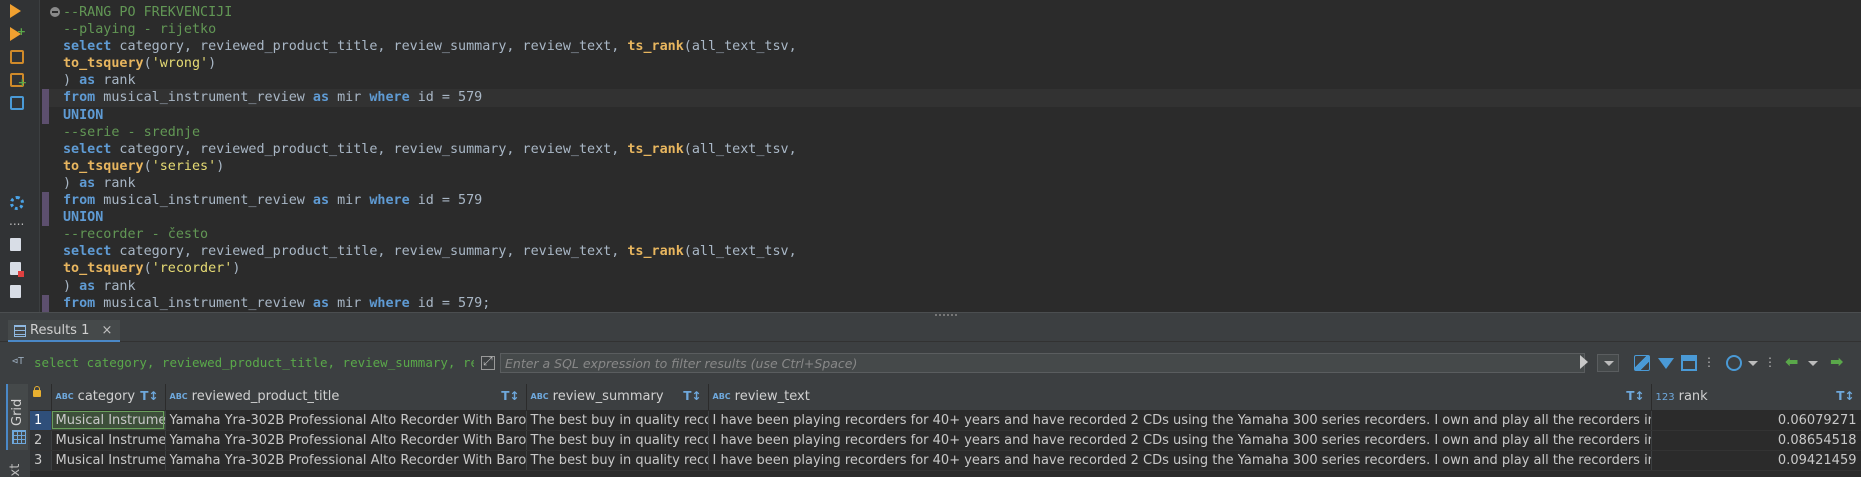  I want to click on arrow-right-icon: ➡, so click(1838, 362).